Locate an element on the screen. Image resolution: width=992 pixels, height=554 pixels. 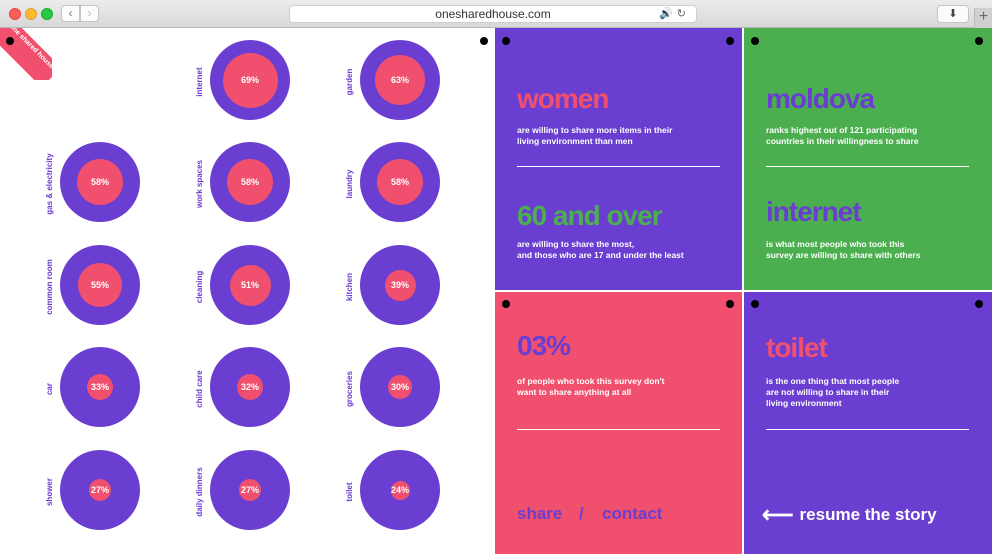
item-outer-circle: 39% is located at coordinates (400, 285).